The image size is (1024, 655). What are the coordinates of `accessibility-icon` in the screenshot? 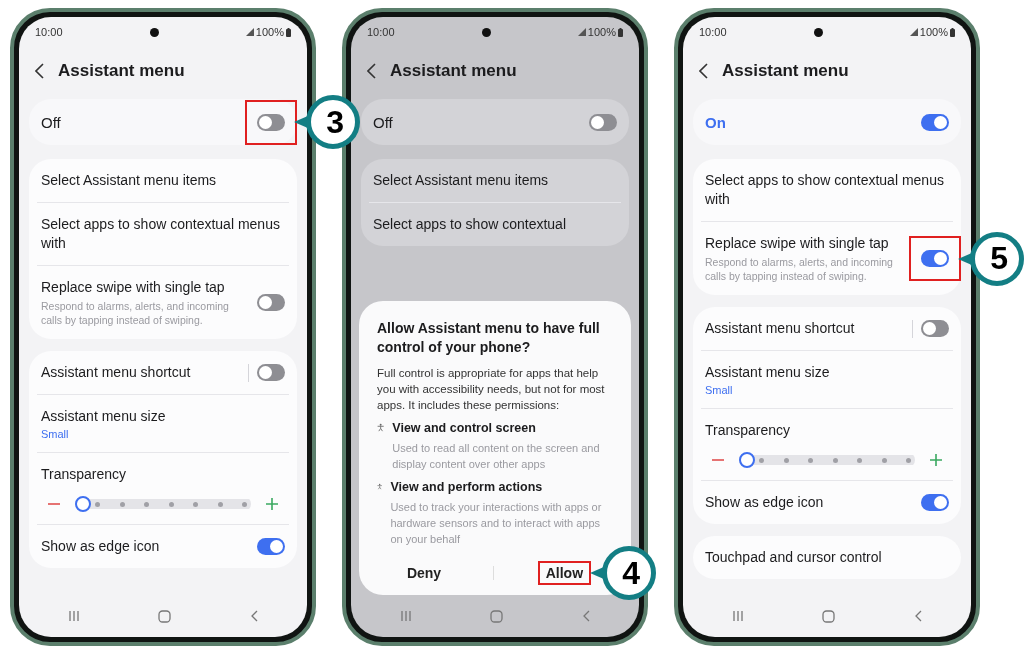 It's located at (381, 427).